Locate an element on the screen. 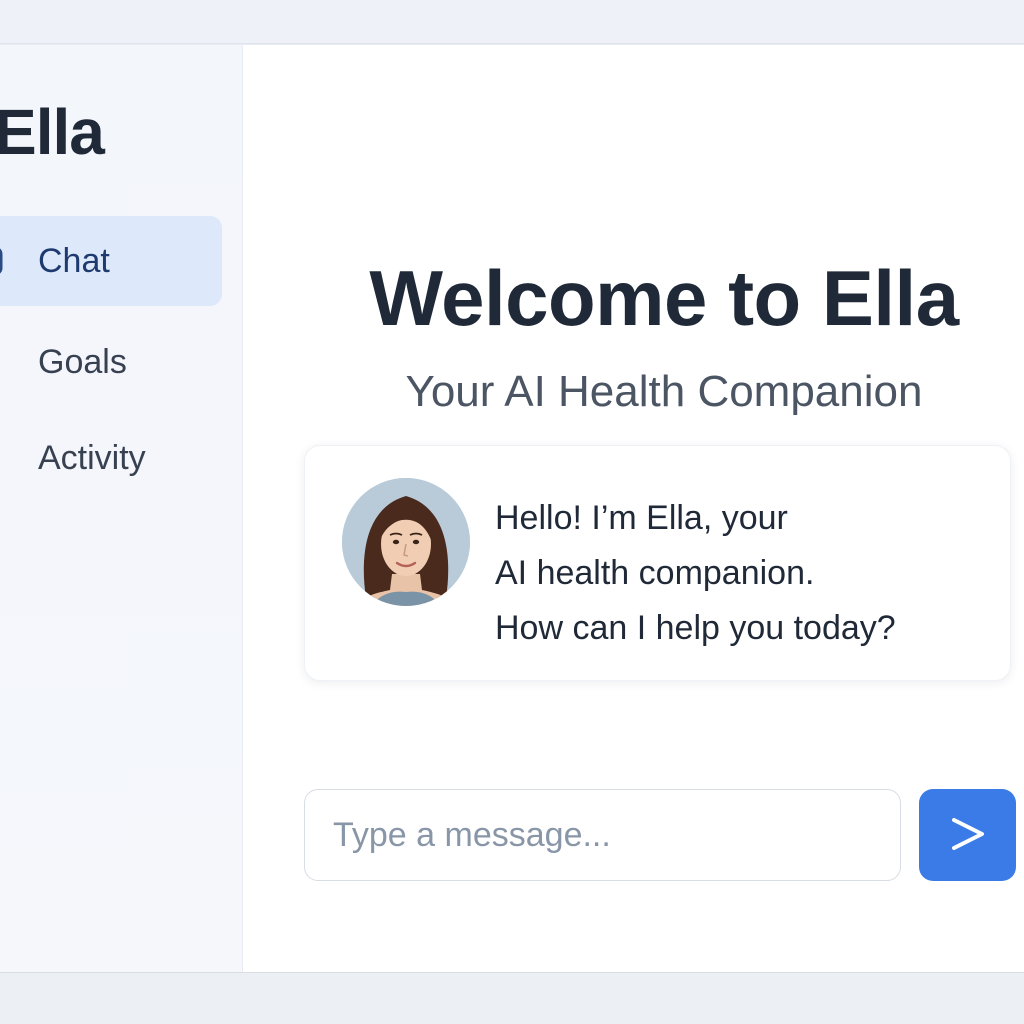 The image size is (1024, 1024). window-top-bar is located at coordinates (512, 22).